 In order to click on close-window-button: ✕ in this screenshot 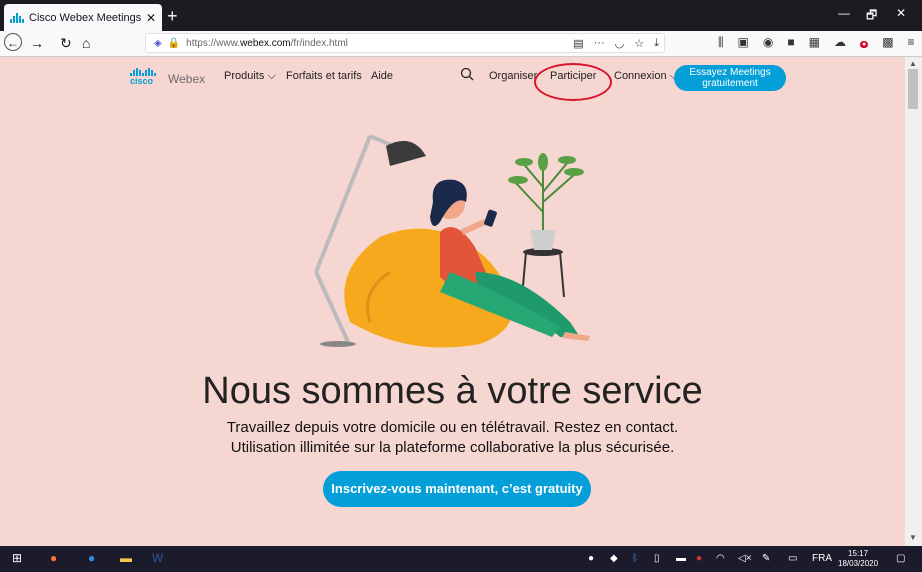, I will do `click(901, 13)`.